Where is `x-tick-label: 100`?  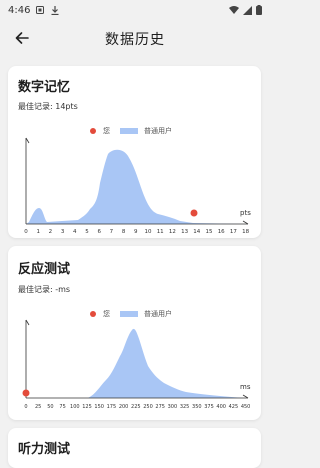
x-tick-label: 100 is located at coordinates (75, 407).